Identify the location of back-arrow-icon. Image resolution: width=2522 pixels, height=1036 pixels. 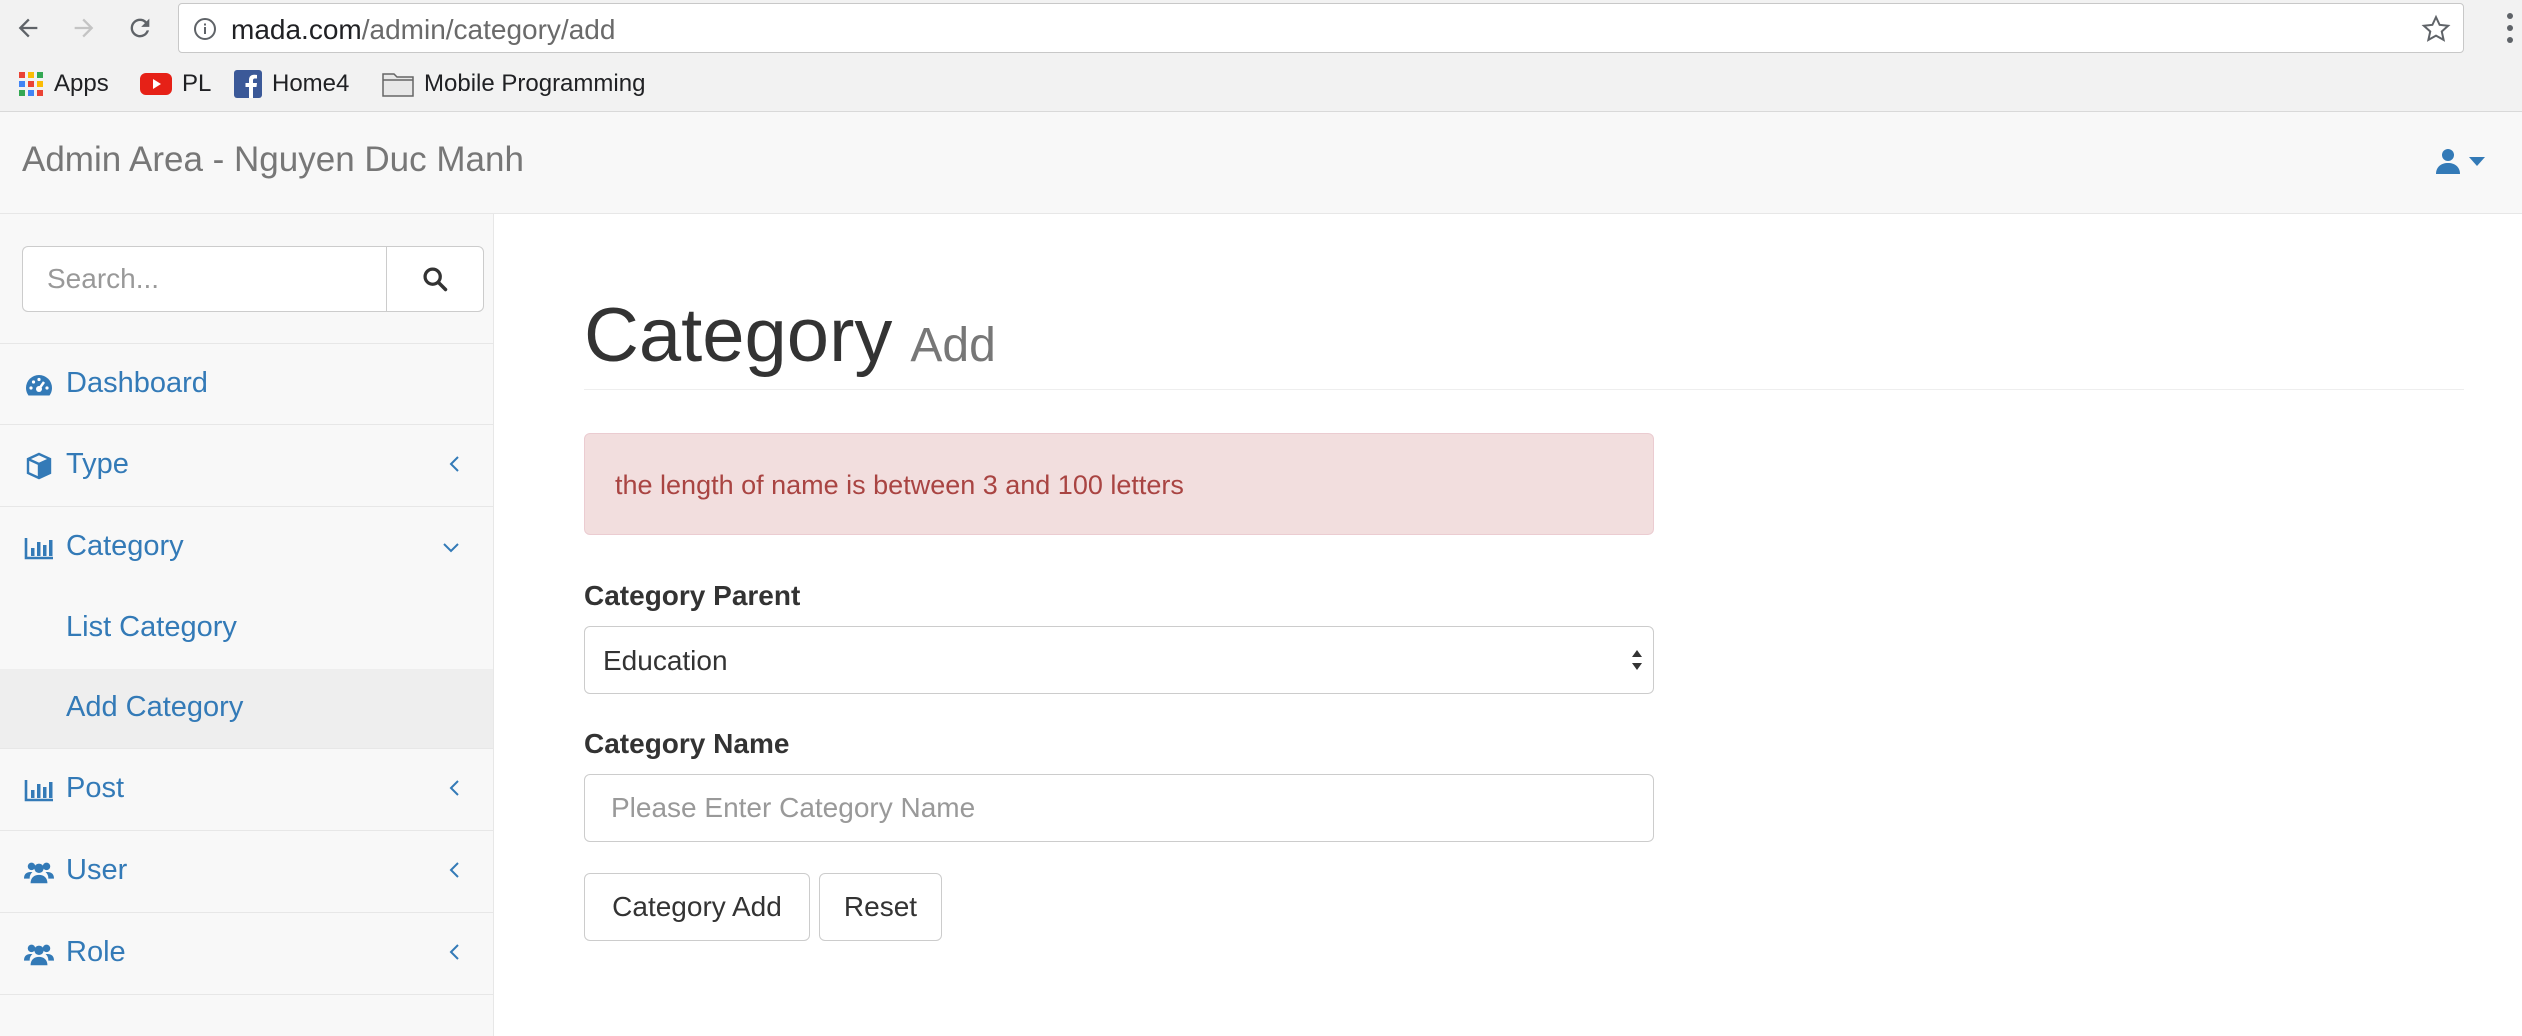
(28, 28).